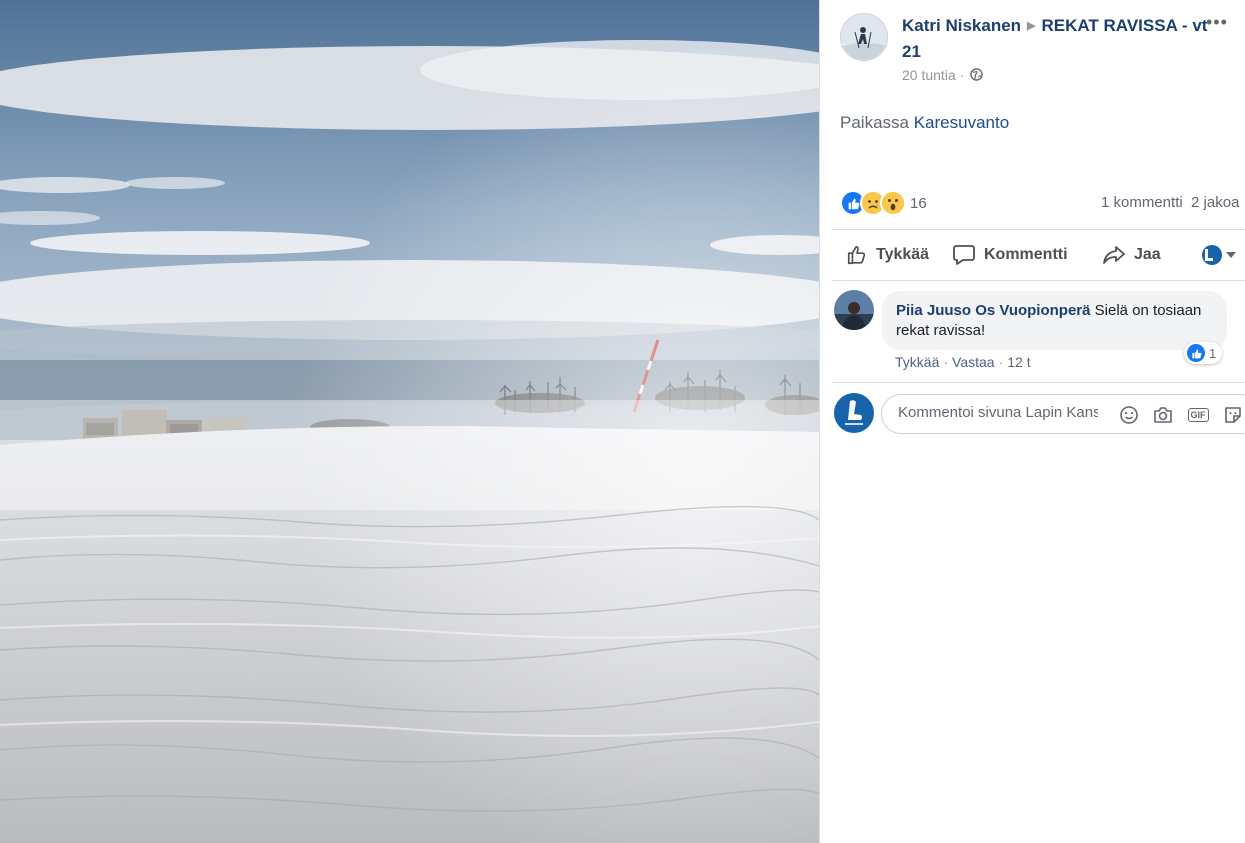 The image size is (1245, 843). I want to click on camera-icon, so click(1163, 415).